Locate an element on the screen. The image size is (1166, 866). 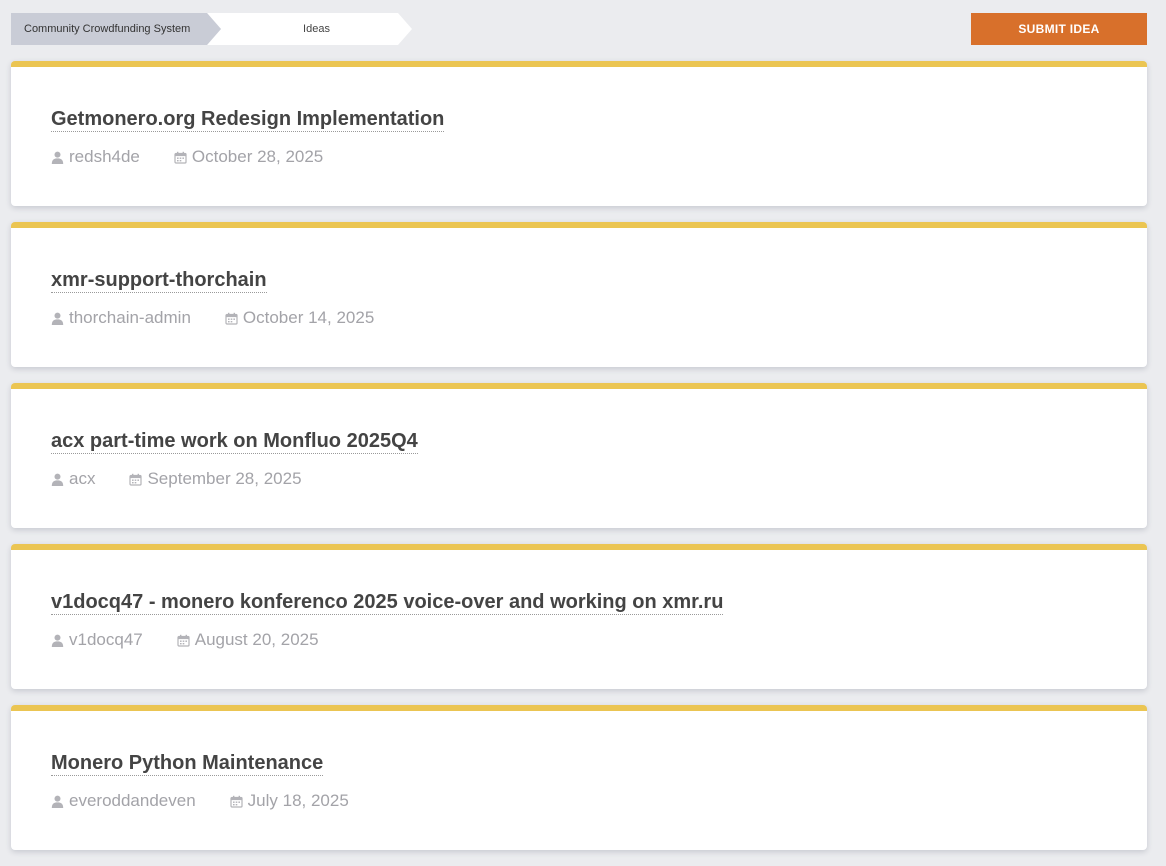
idea-date-text: October 28, 2025 is located at coordinates (257, 156).